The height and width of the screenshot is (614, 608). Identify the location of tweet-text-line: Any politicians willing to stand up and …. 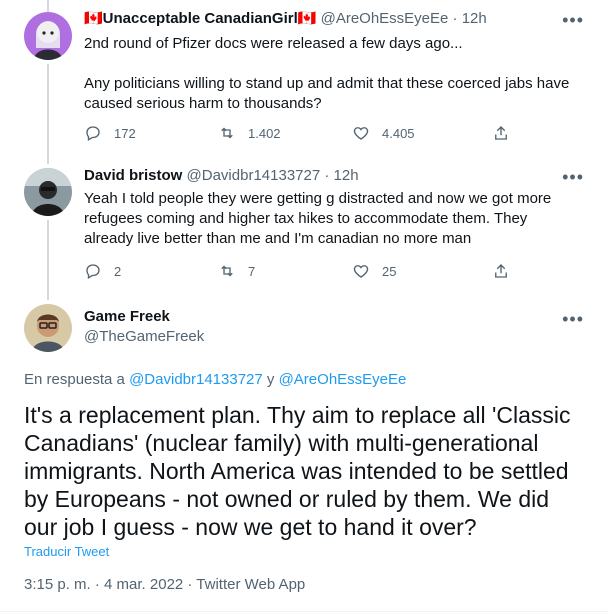
(327, 93).